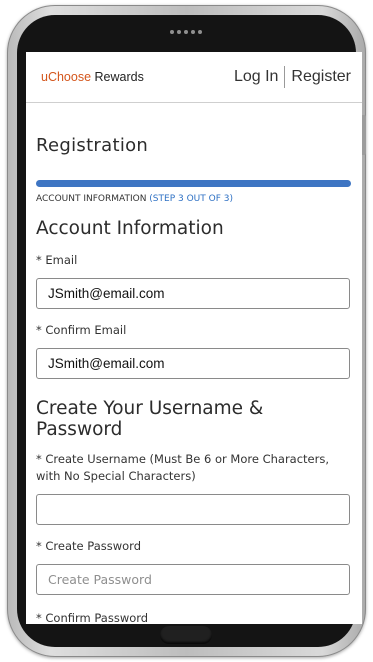 The width and height of the screenshot is (373, 662). Describe the element at coordinates (193, 363) in the screenshot. I see `confirm-email-field: JSmith@email.com` at that location.